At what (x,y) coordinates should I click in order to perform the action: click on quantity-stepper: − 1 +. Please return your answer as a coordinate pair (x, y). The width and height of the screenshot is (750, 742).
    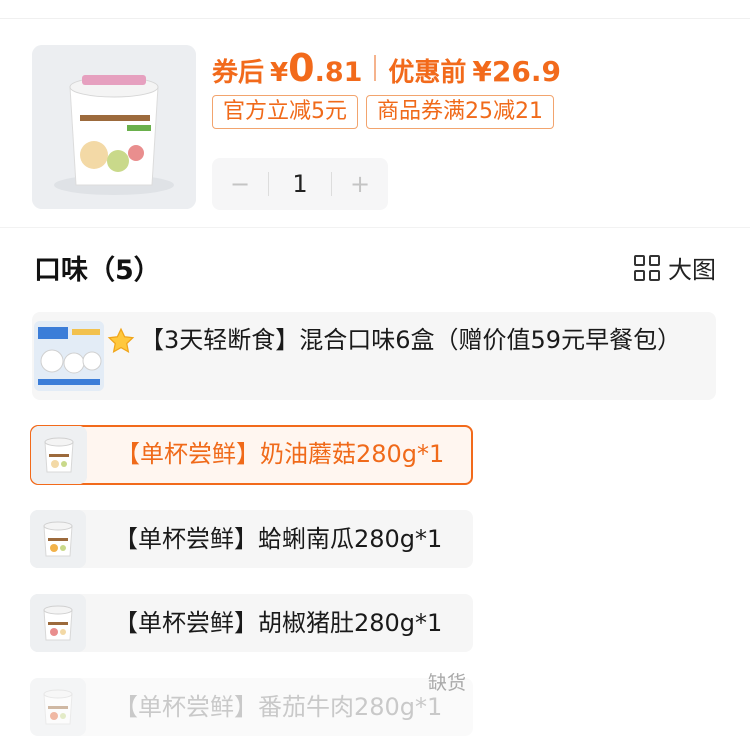
    Looking at the image, I should click on (300, 184).